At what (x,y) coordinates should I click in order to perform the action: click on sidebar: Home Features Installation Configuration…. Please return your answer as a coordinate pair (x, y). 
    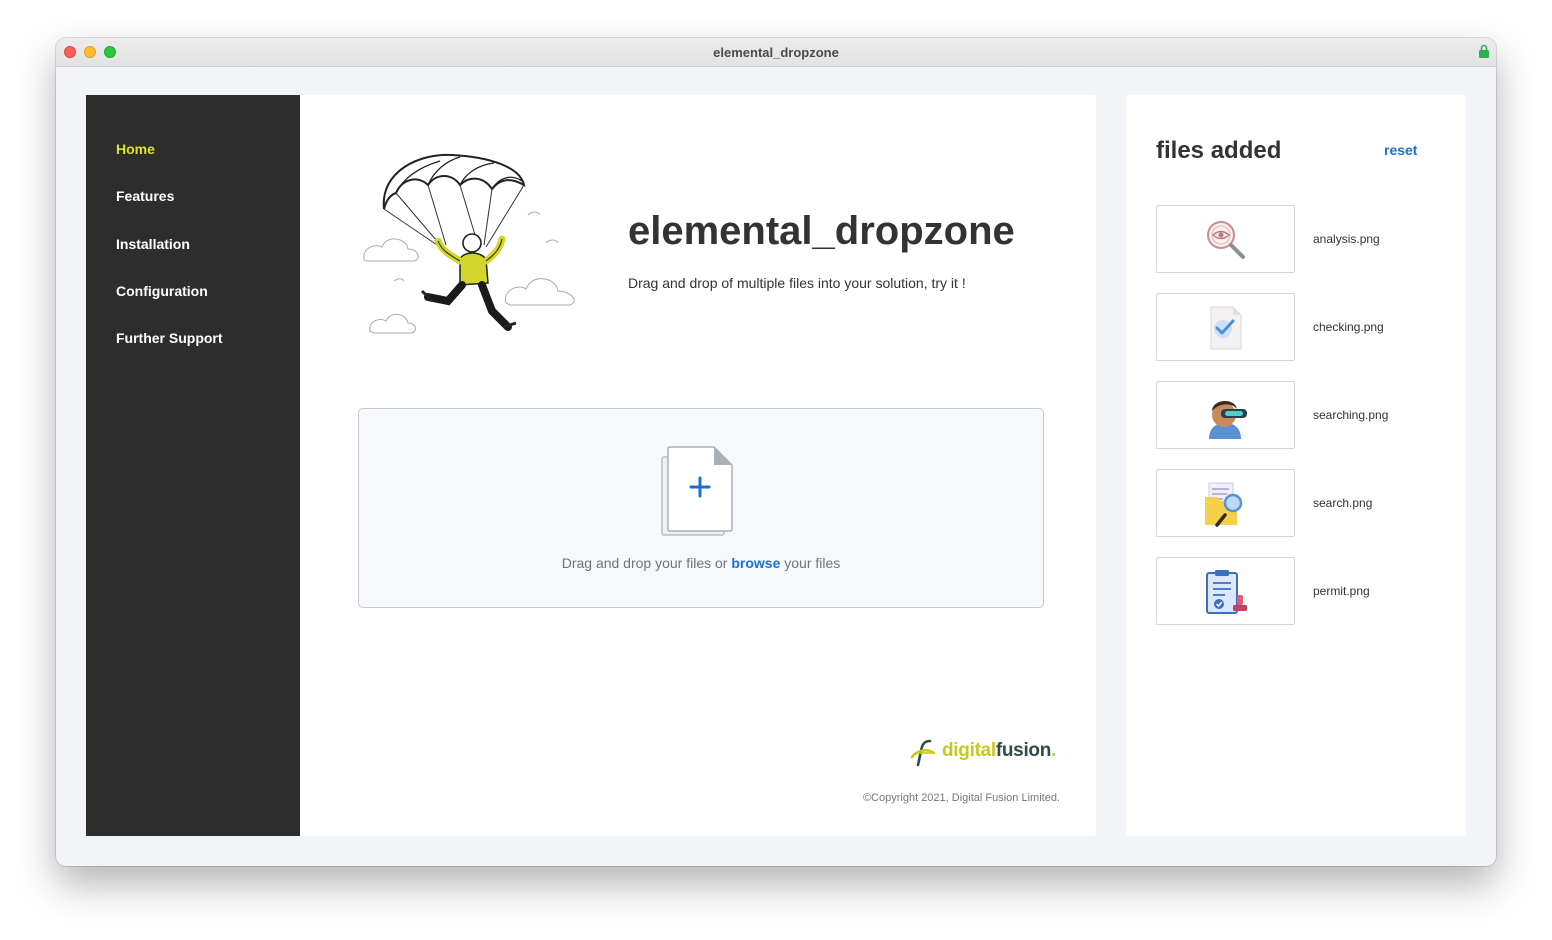
    Looking at the image, I should click on (193, 465).